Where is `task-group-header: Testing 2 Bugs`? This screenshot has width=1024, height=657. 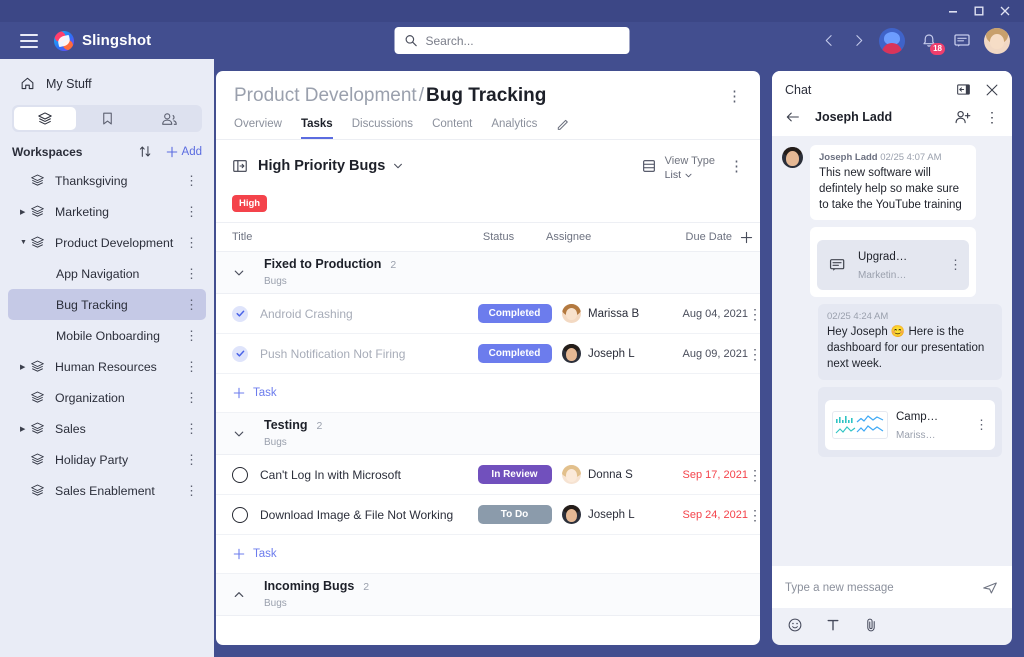
task-group-header: Testing 2 Bugs is located at coordinates (488, 434).